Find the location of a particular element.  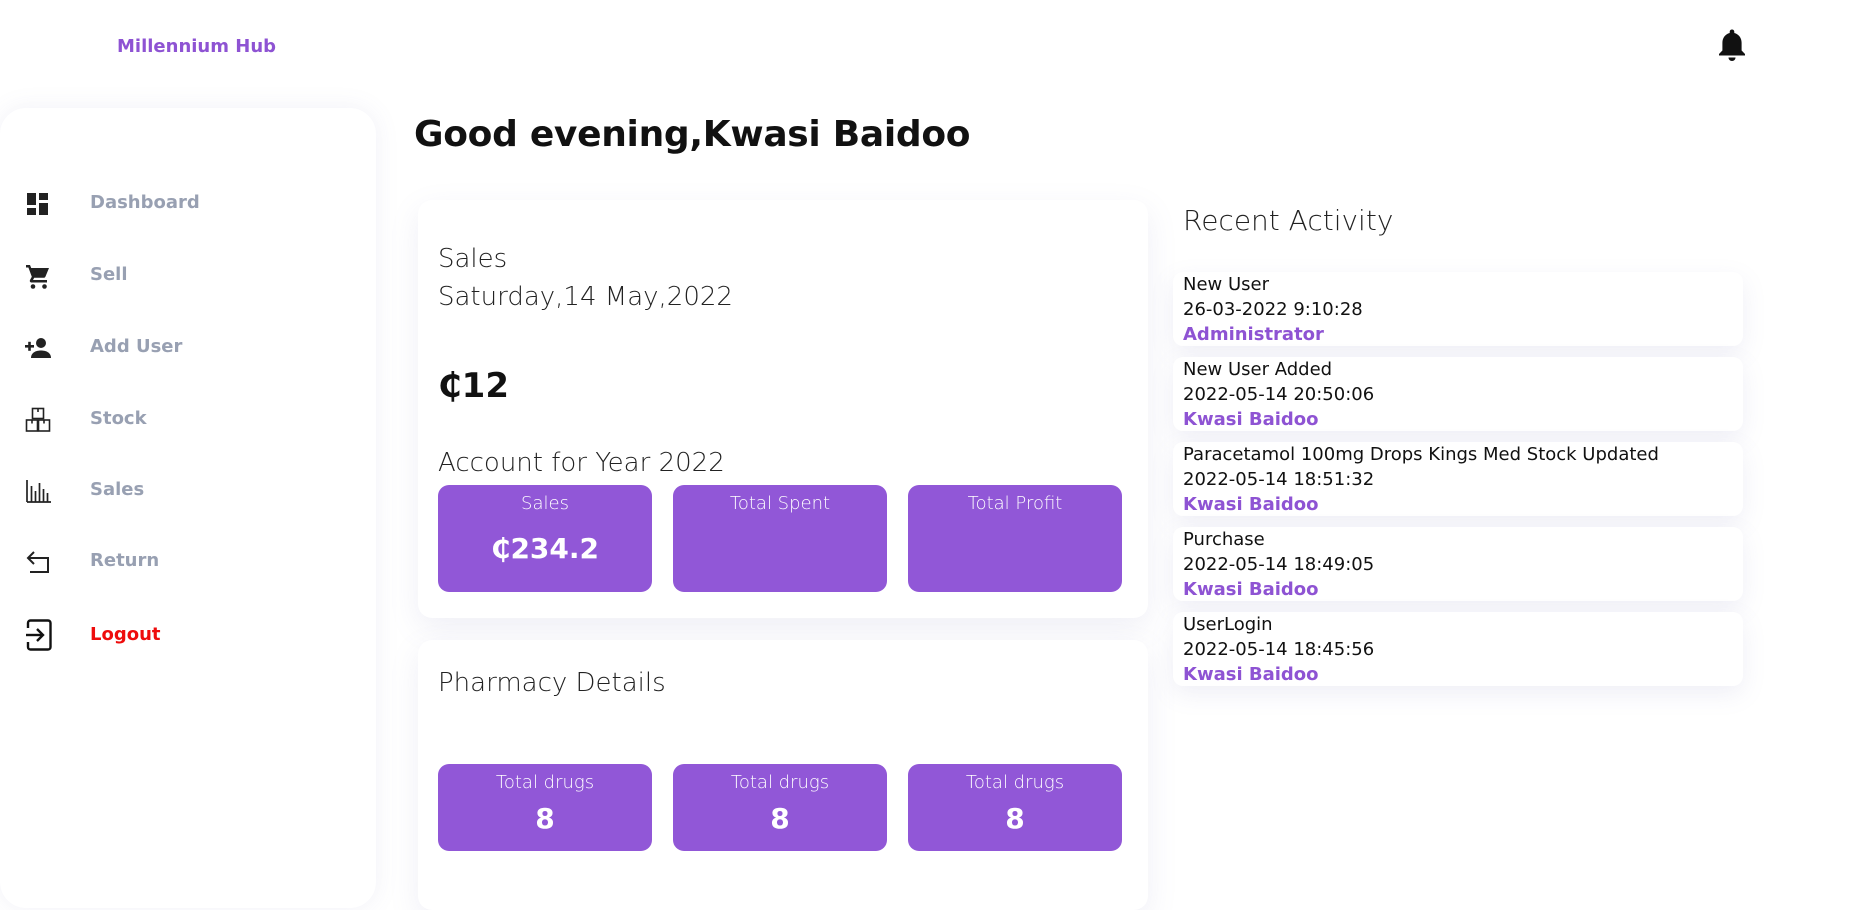

tile-label: Total Spent is located at coordinates (780, 503).